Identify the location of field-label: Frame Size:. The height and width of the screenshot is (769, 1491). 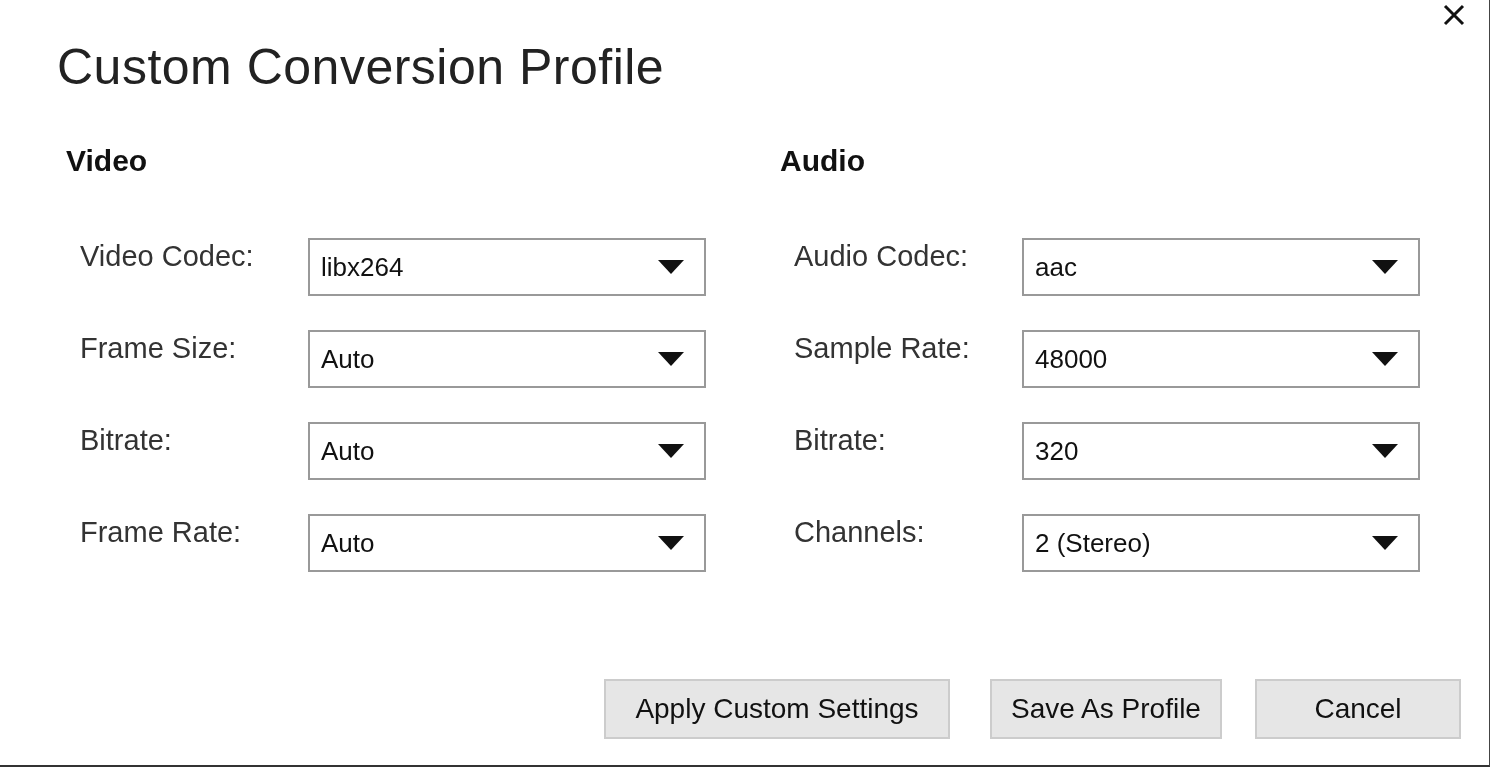
(159, 348).